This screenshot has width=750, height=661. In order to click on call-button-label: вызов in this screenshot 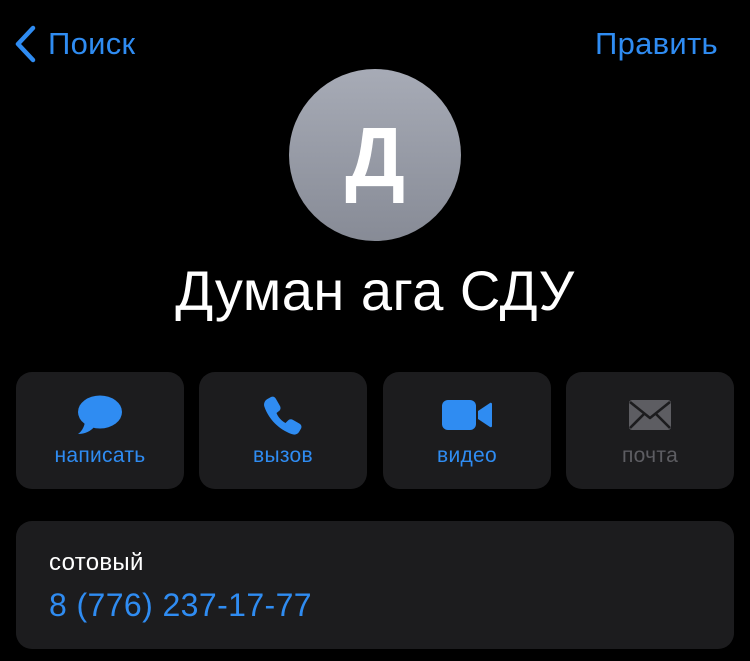, I will do `click(283, 455)`.